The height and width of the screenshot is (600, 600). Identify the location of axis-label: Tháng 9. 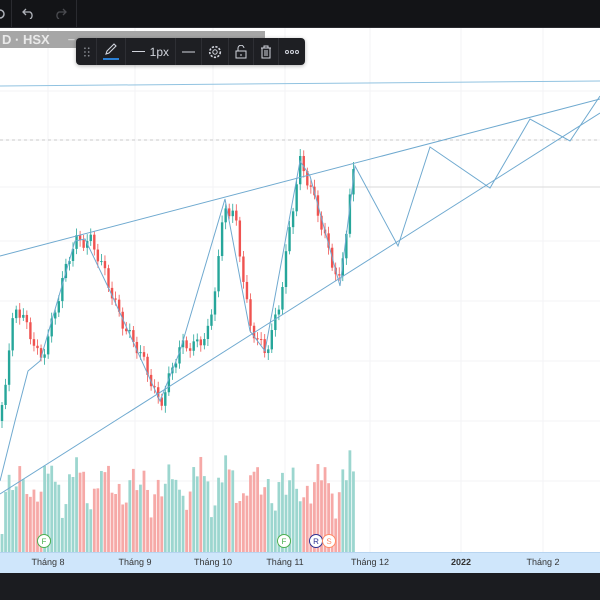
(135, 562).